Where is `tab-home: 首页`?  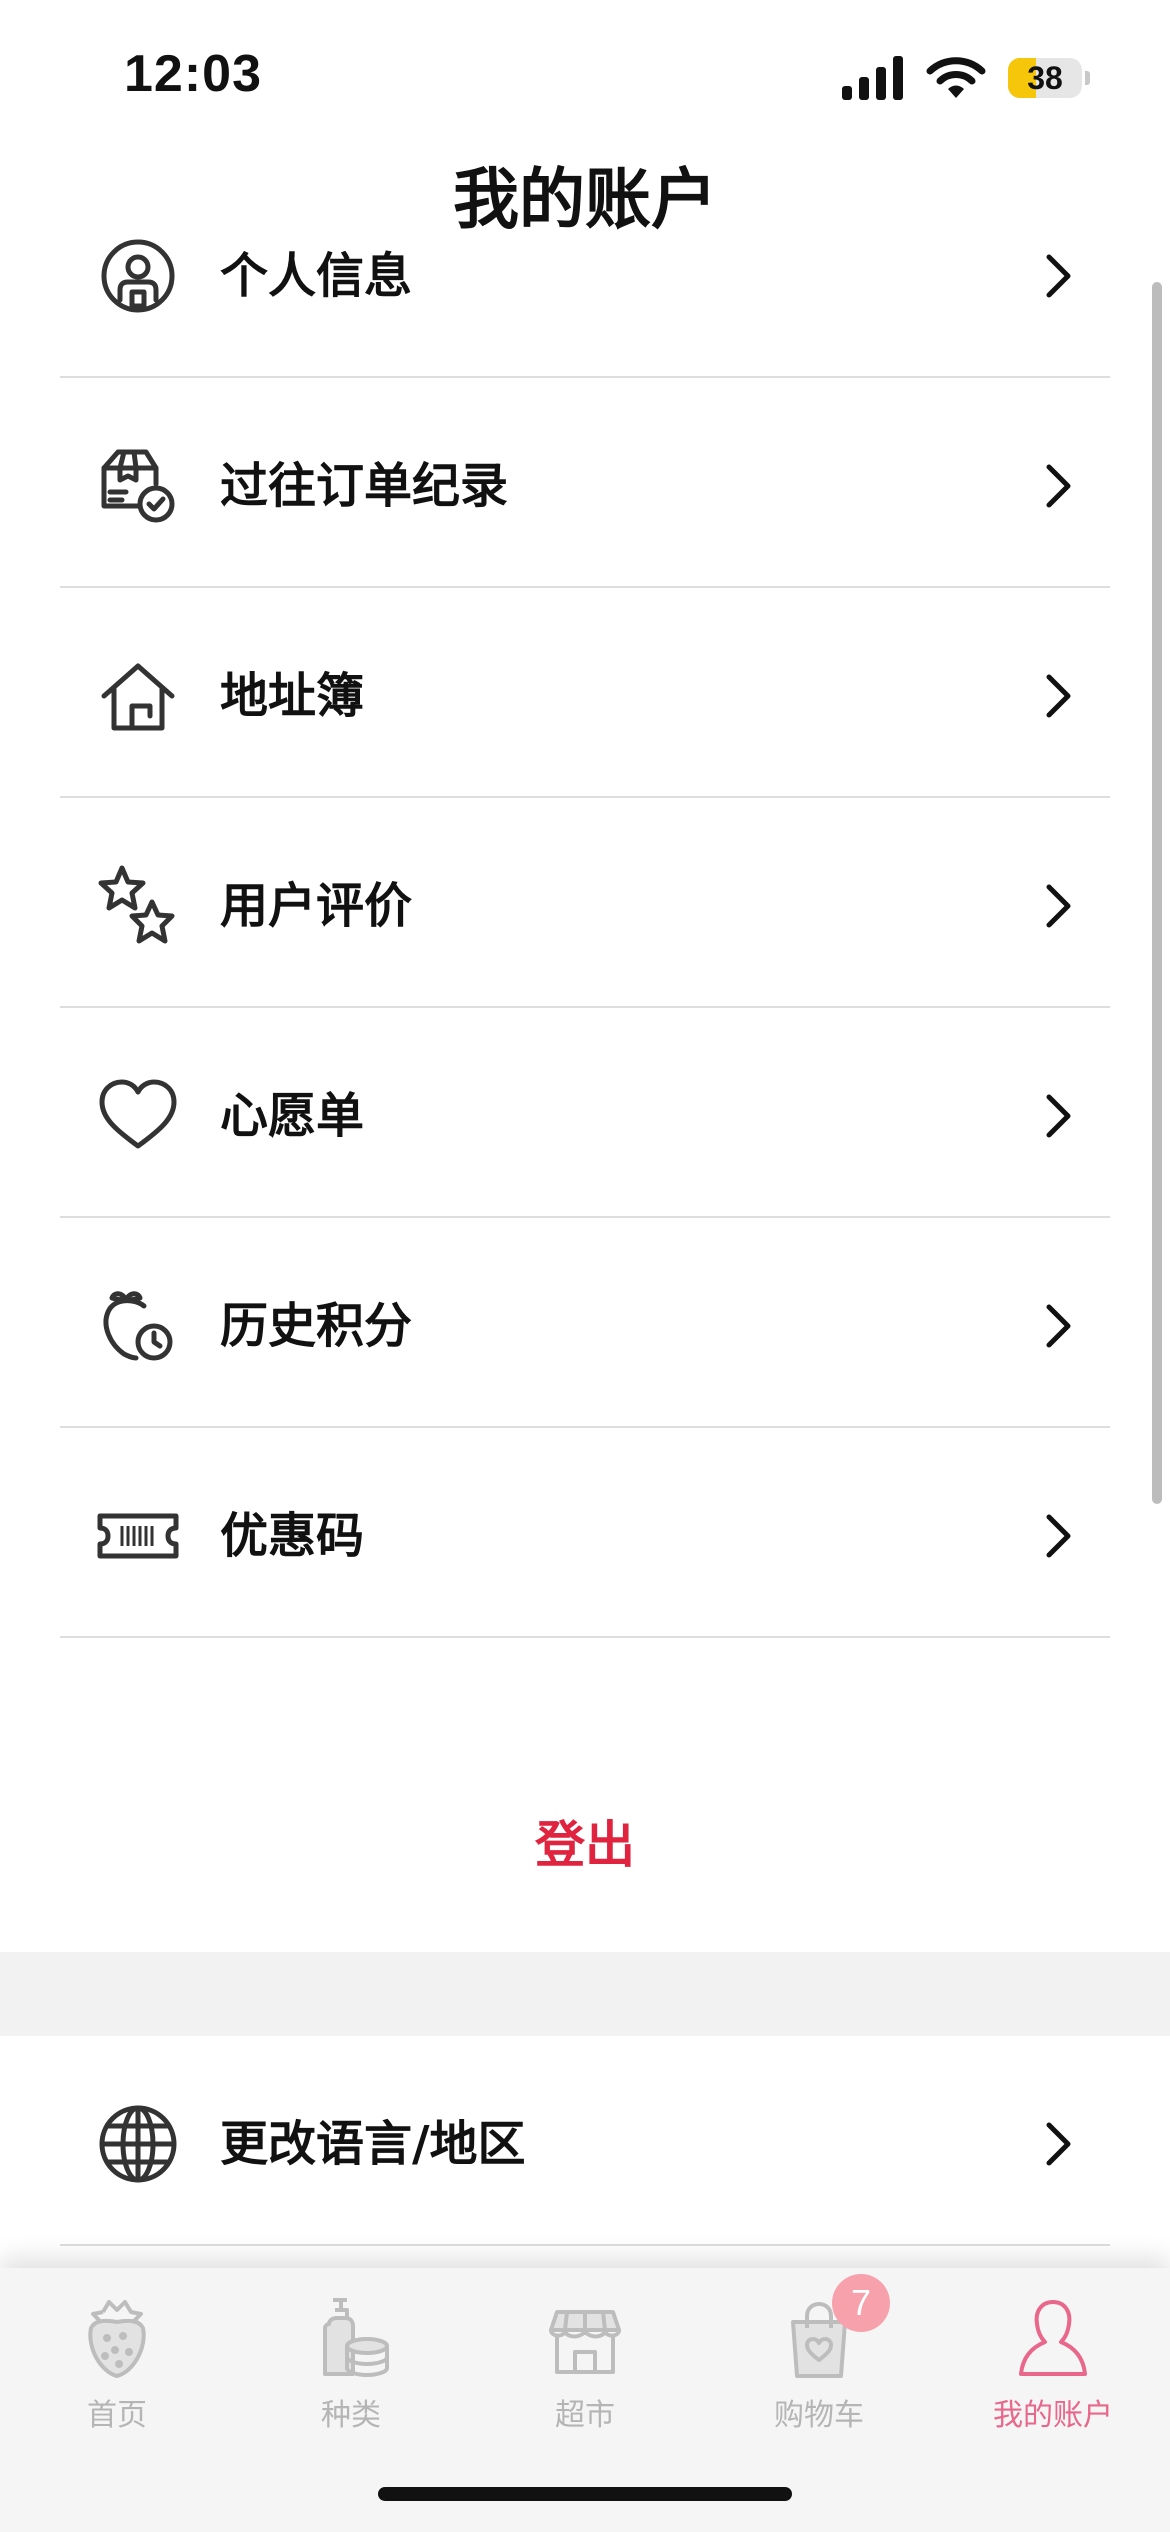
tab-home: 首页 is located at coordinates (117, 2374).